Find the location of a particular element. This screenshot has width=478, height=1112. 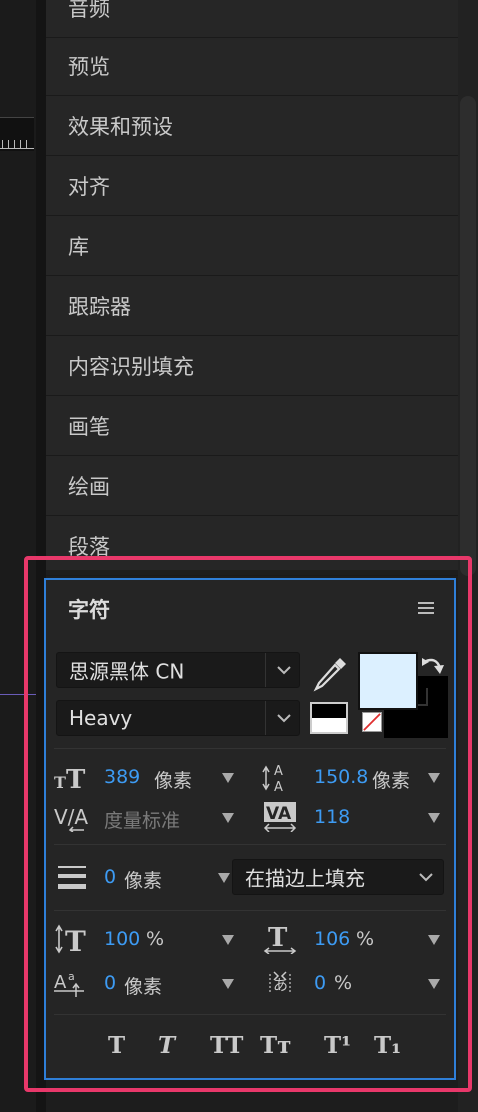

tsume-field: あ 0 % is located at coordinates (357, 983).